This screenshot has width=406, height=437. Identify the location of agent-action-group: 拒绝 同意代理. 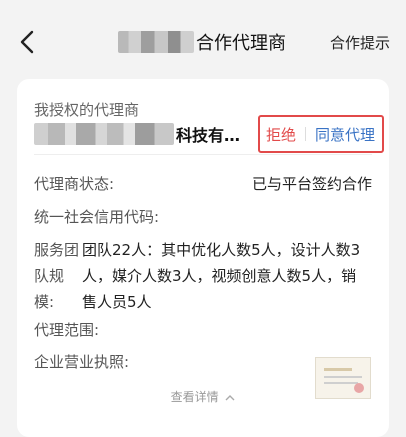
(321, 134).